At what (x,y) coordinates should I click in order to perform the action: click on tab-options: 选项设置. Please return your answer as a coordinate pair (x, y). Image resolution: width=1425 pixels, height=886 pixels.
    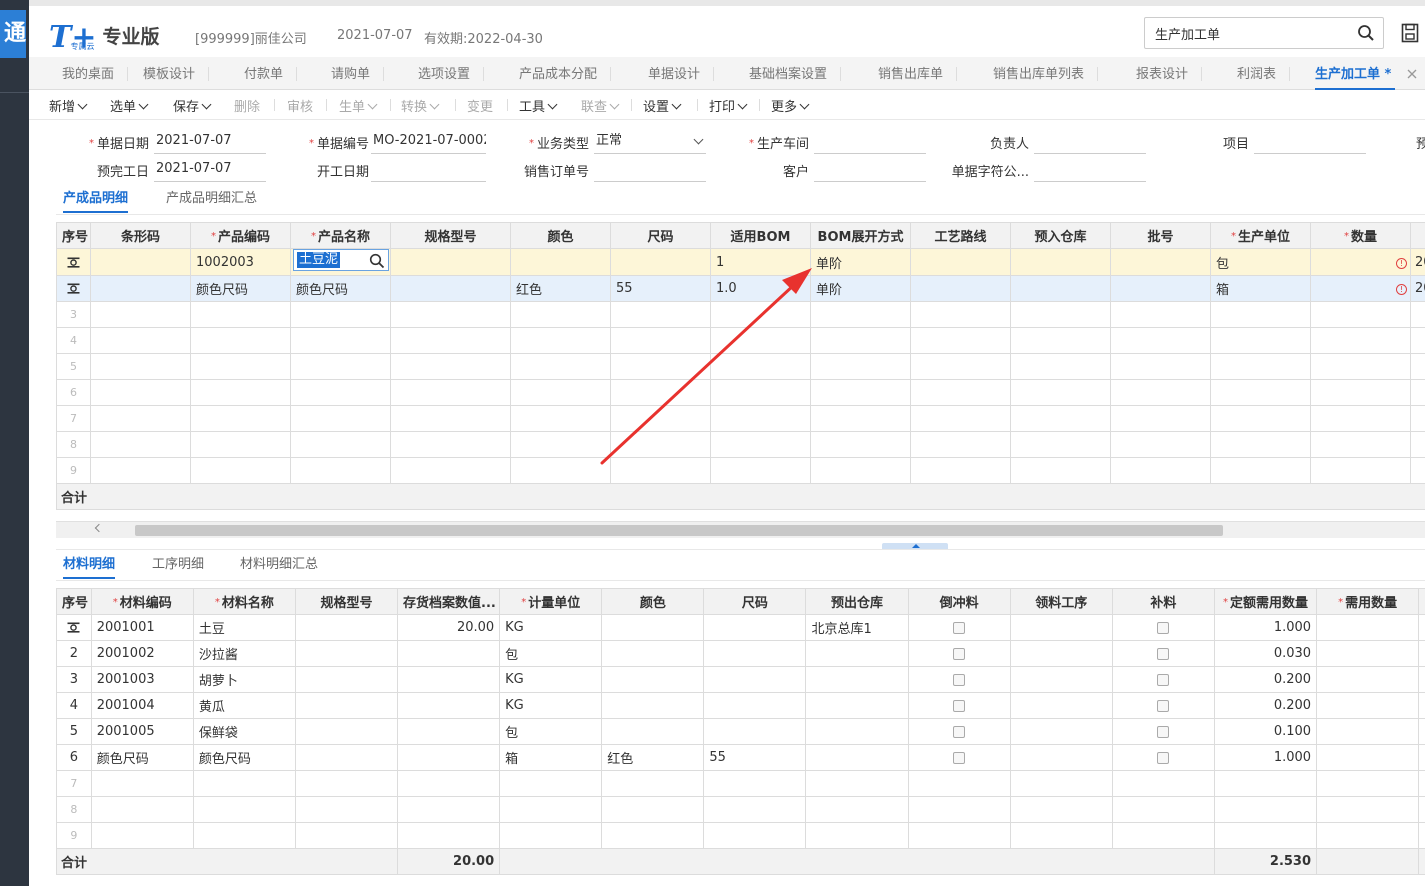
    Looking at the image, I should click on (451, 73).